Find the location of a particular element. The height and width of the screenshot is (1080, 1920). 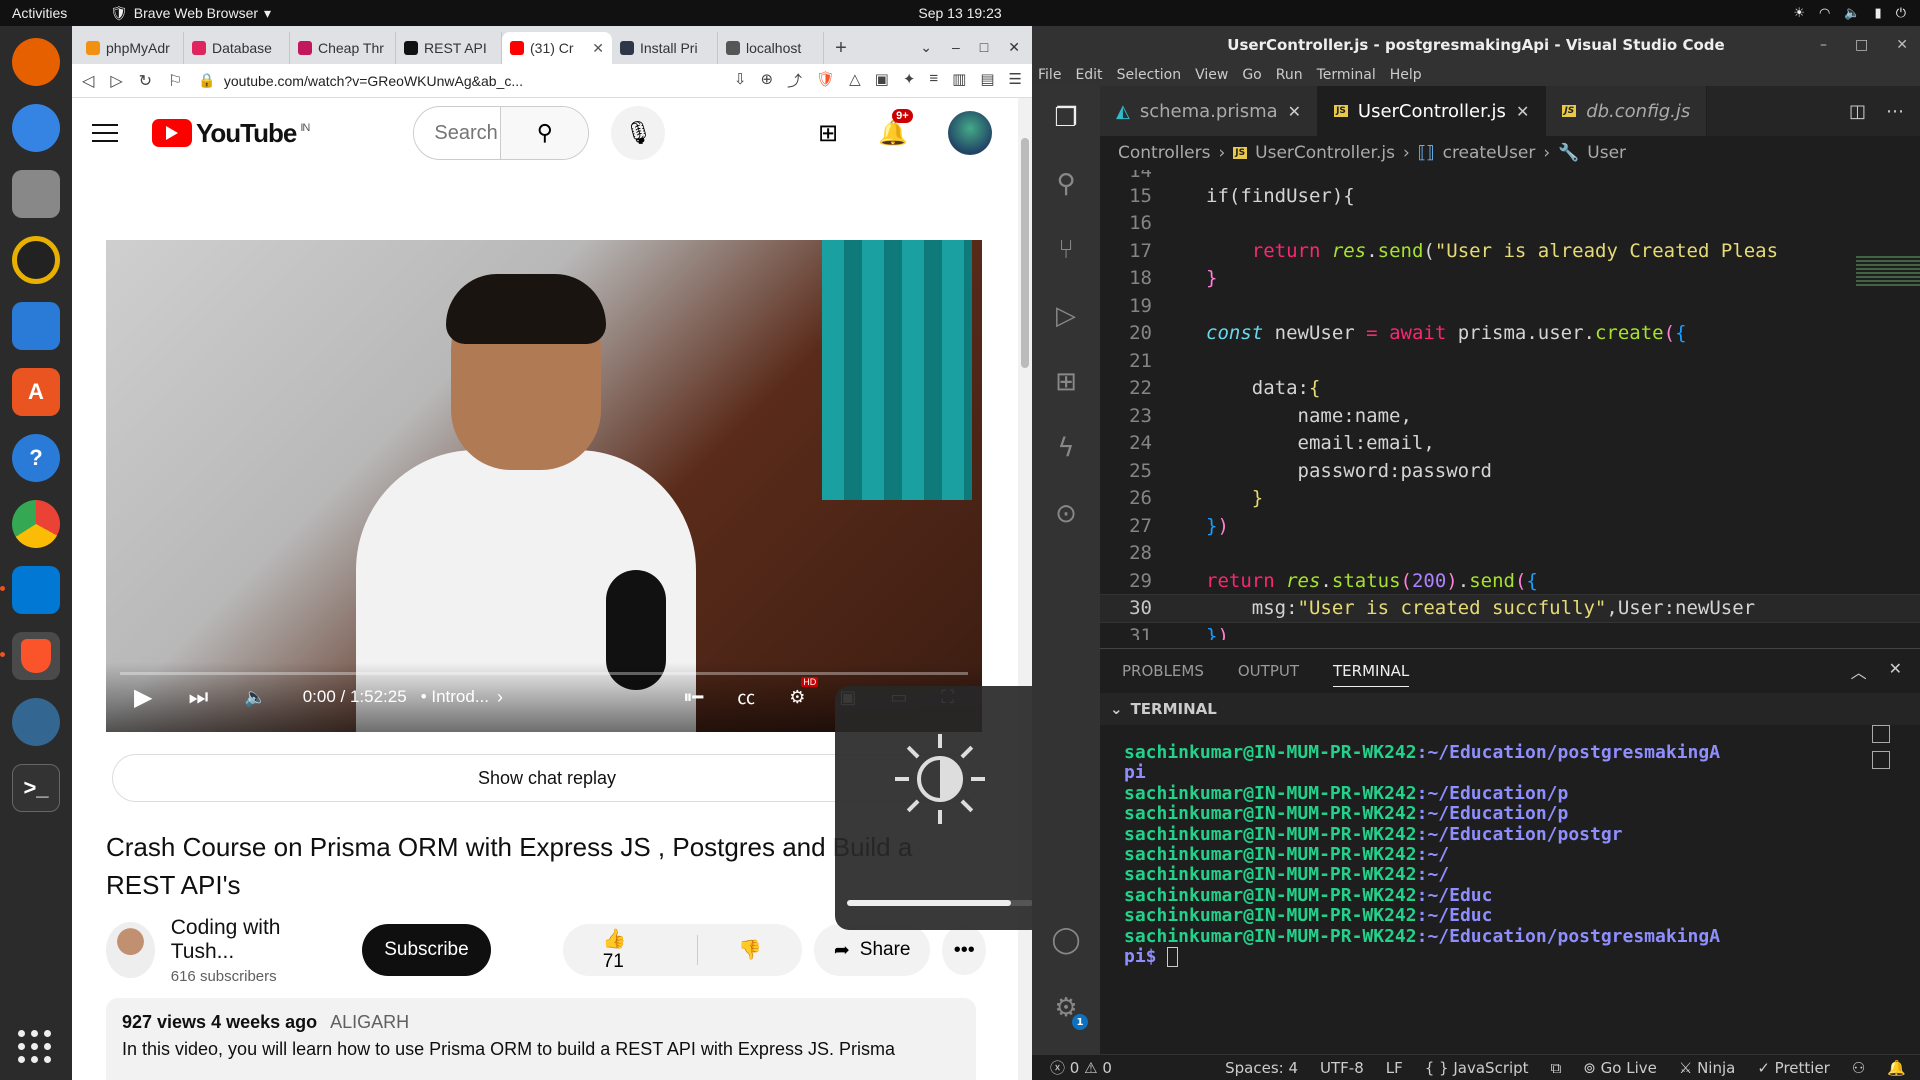

indentation-status: Spaces: 4 is located at coordinates (1261, 1068).